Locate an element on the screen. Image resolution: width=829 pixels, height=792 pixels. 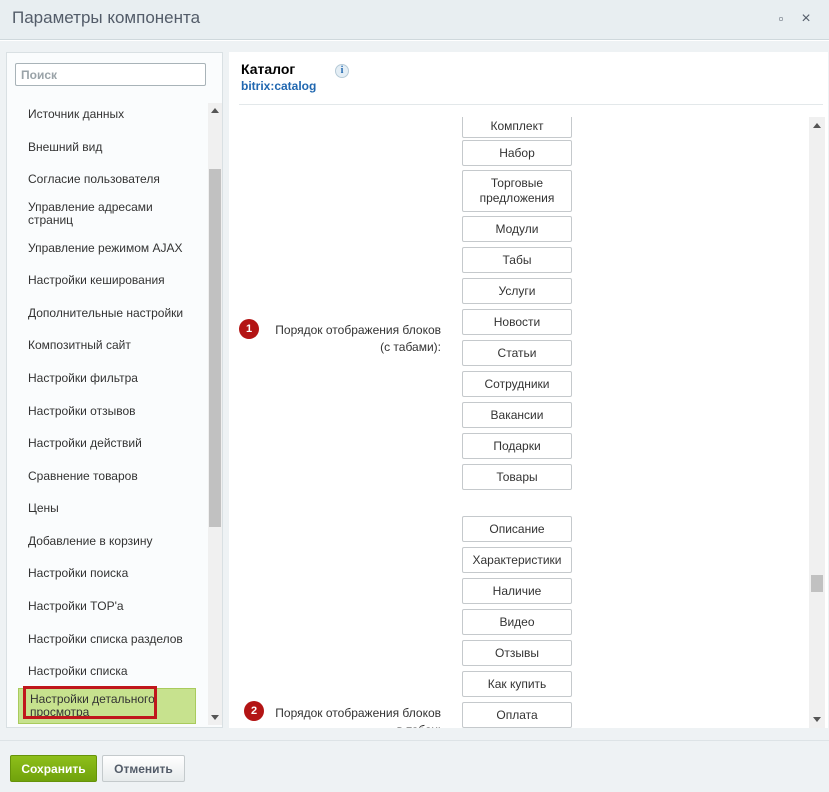
order-item: Табы is located at coordinates (517, 260).